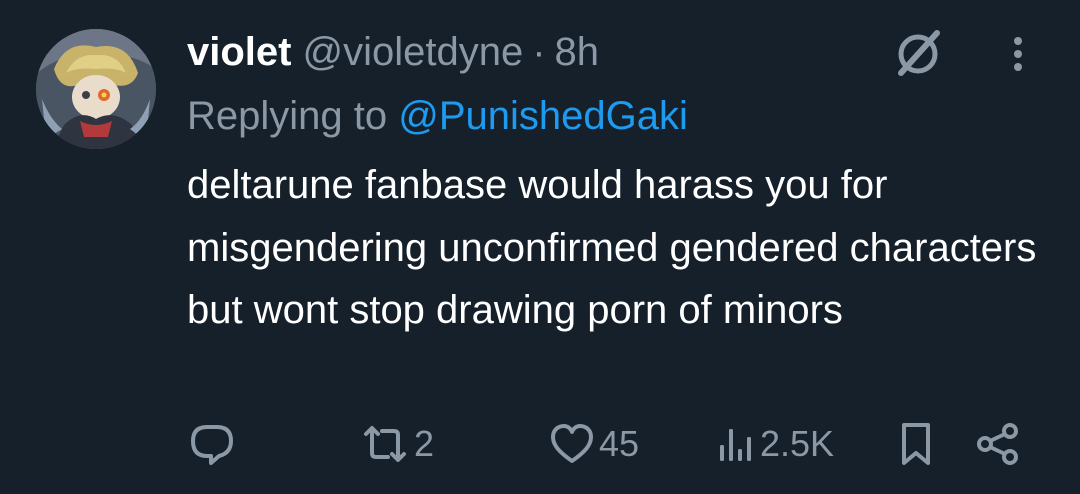 The image size is (1080, 494). Describe the element at coordinates (797, 443) in the screenshot. I see `view-count: 2.5K` at that location.